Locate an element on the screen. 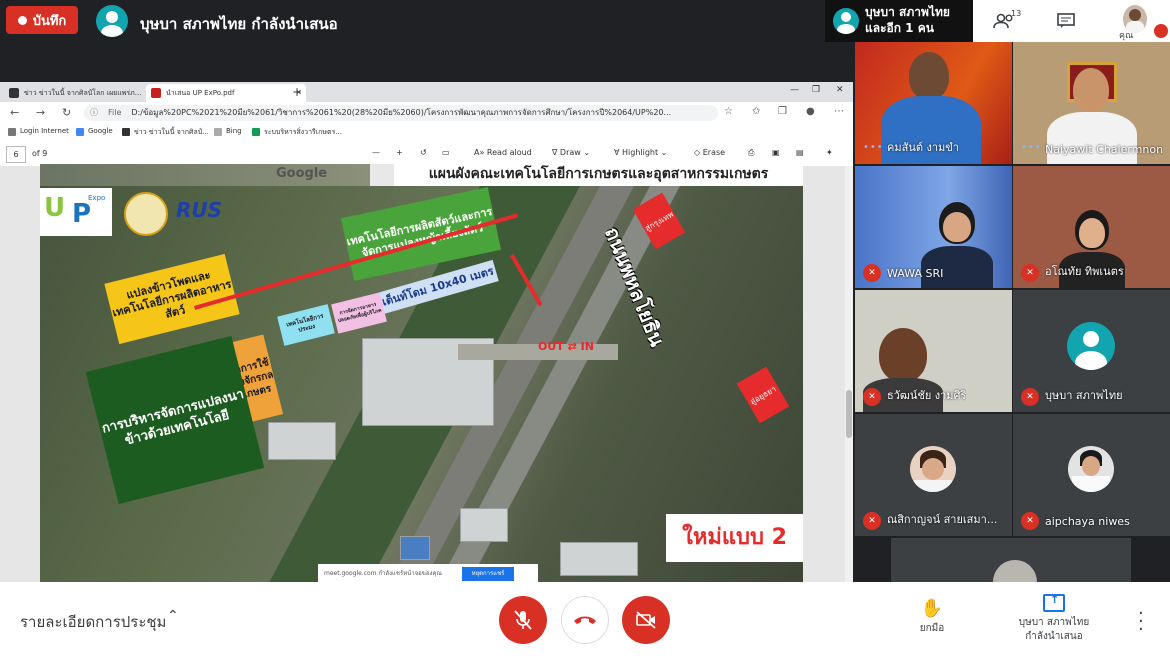 This screenshot has width=1170, height=658. camera-off-icon is located at coordinates (646, 620).